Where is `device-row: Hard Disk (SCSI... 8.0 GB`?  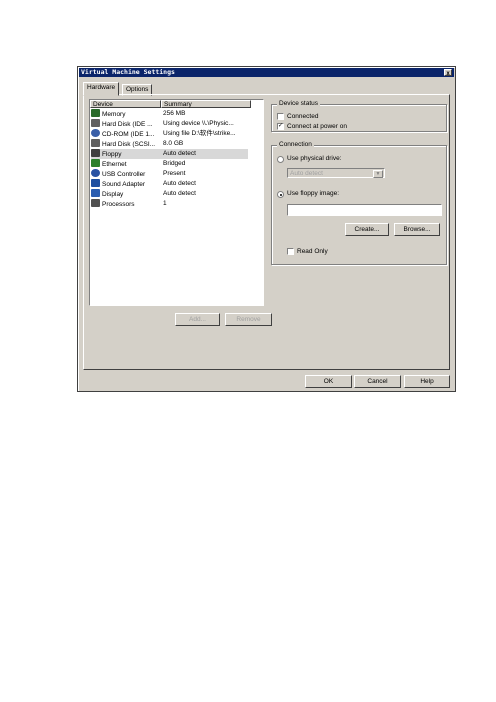
device-row: Hard Disk (SCSI... 8.0 GB is located at coordinates (176, 144).